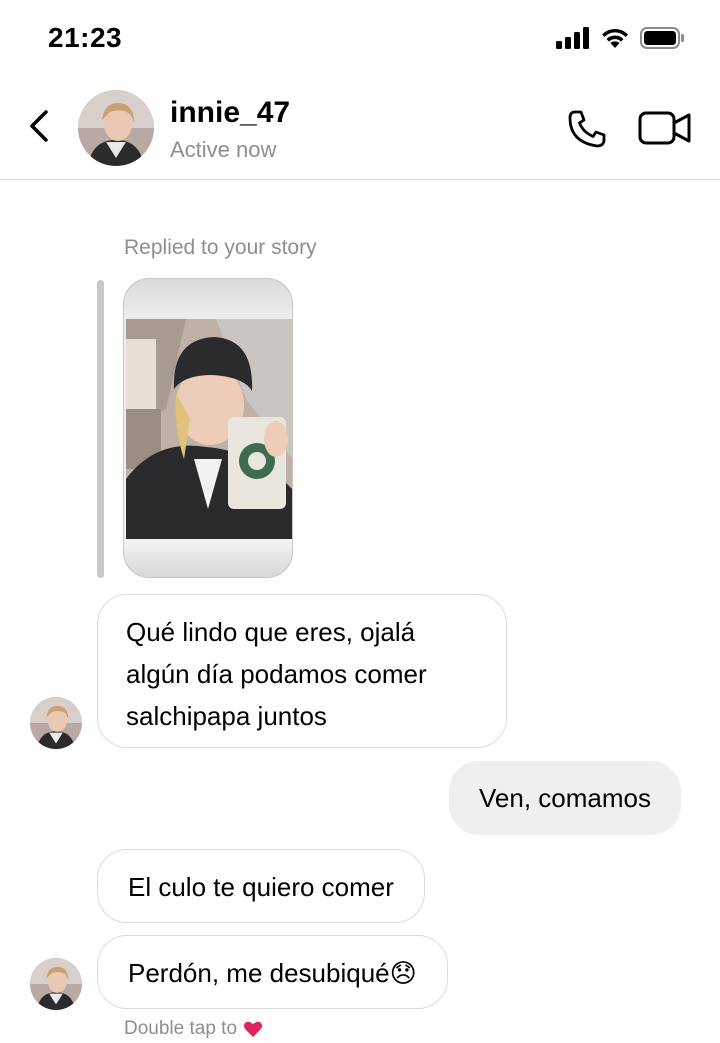  I want to click on incoming-message: Perdón, me desubiqué😞, so click(272, 972).